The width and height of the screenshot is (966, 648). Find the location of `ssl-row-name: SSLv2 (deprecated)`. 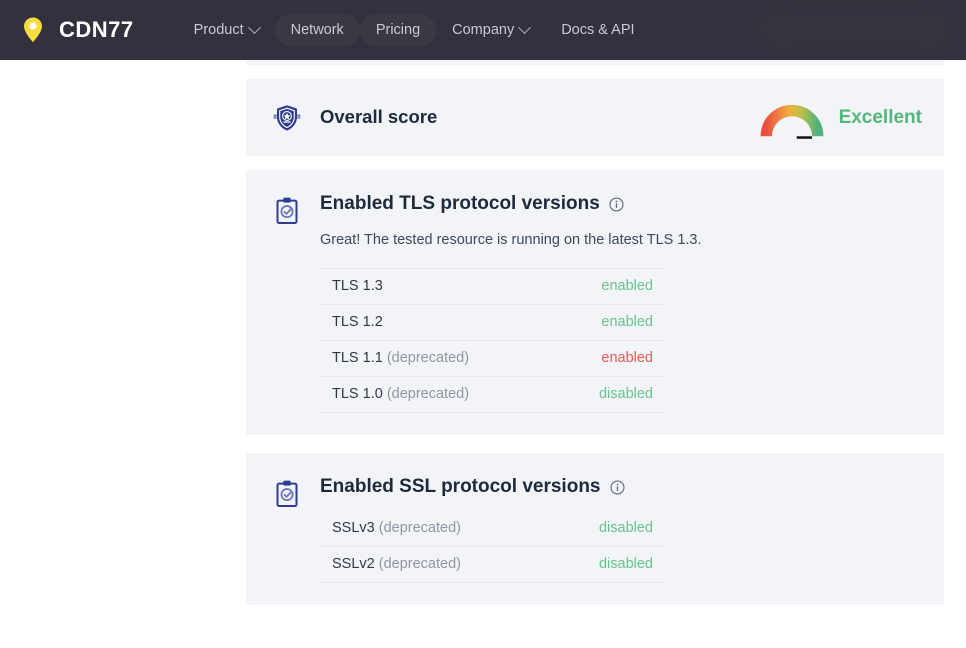

ssl-row-name: SSLv2 (deprecated) is located at coordinates (432, 564).